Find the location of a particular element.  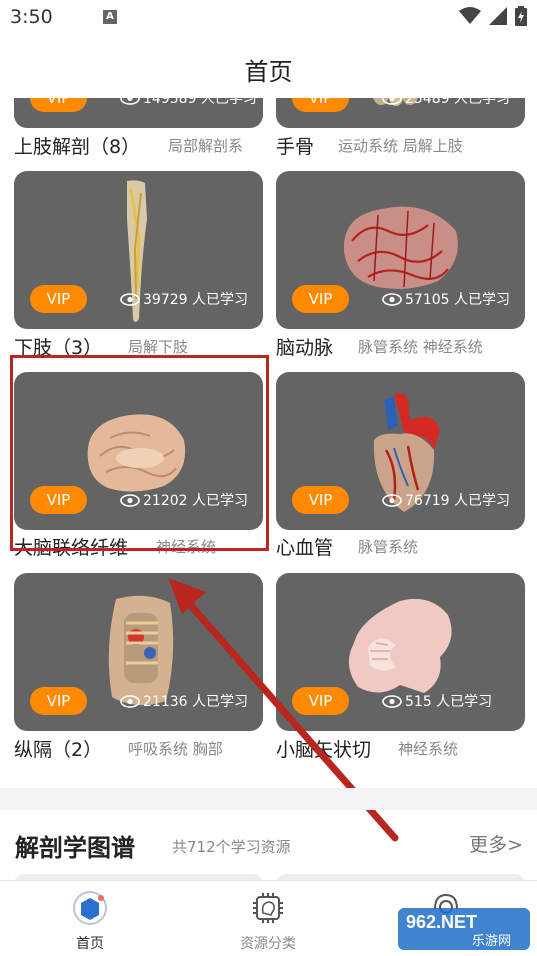

site-watermark-logo: 962.NET 乐游网 is located at coordinates (464, 929).